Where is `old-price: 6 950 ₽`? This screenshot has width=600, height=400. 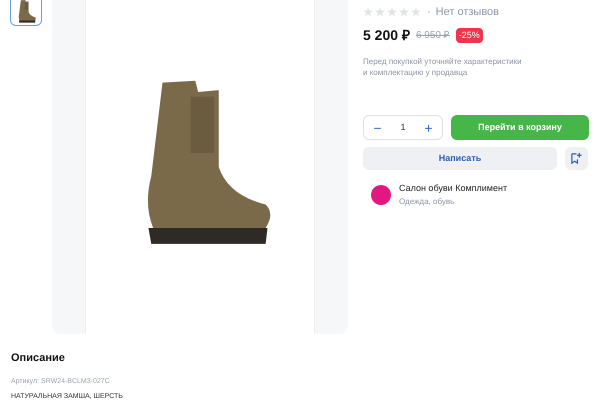
old-price: 6 950 ₽ is located at coordinates (433, 36).